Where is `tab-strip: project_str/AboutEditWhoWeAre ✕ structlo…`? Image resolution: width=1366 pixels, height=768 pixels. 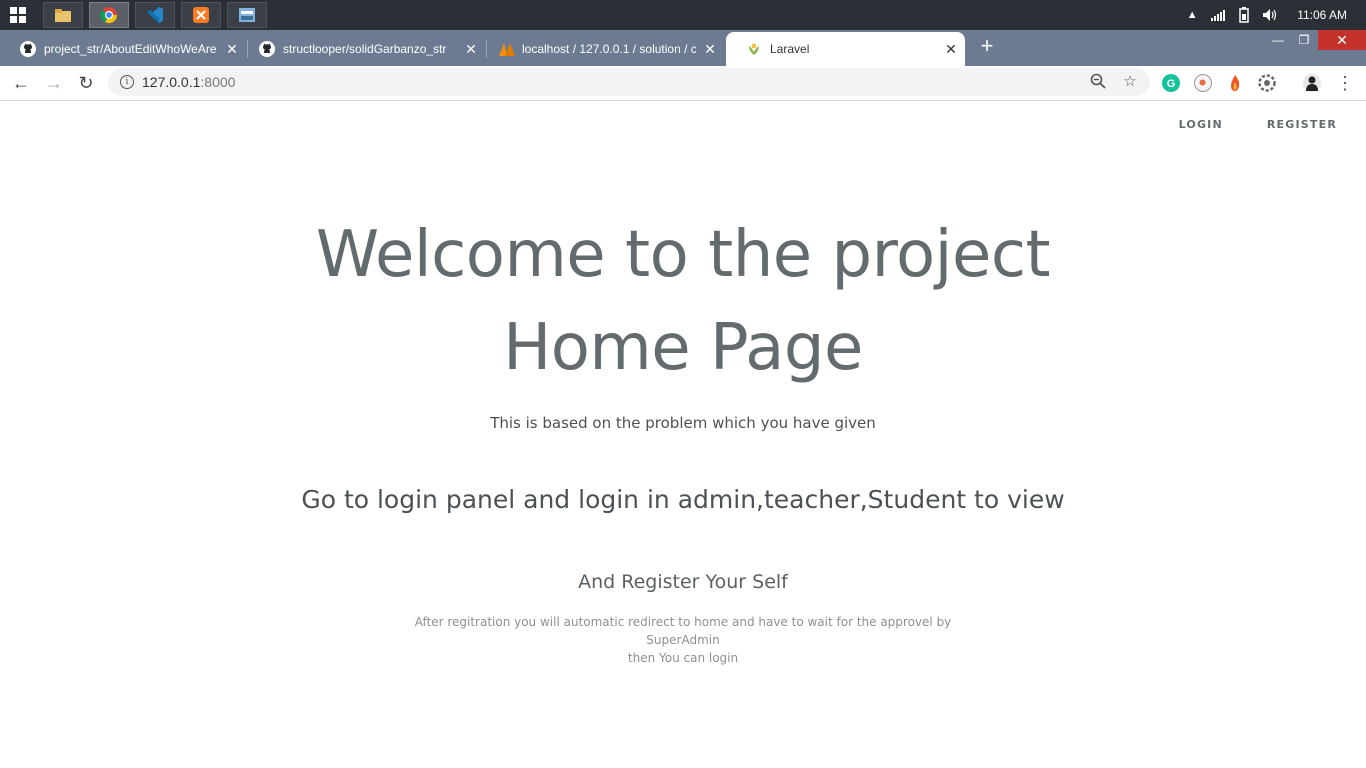
tab-strip: project_str/AboutEditWhoWeAre ✕ structlo… is located at coordinates (683, 48).